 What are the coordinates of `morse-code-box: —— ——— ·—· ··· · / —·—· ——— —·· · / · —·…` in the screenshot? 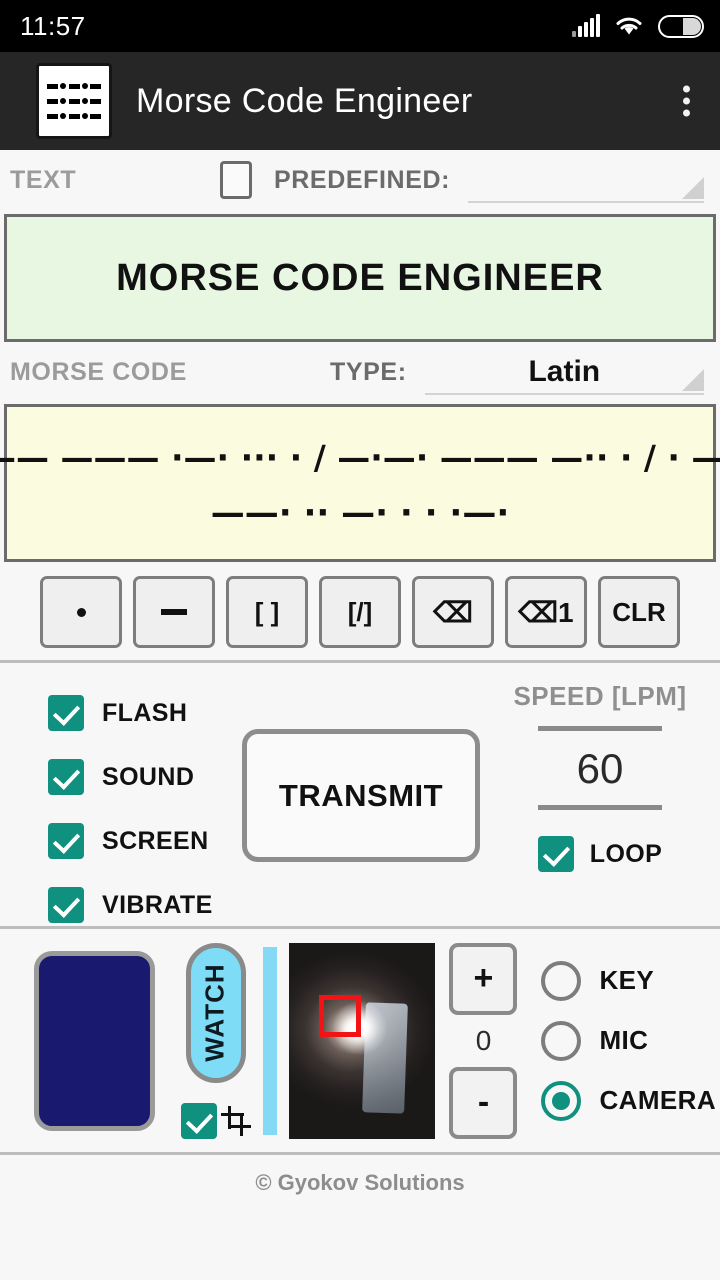 It's located at (360, 483).